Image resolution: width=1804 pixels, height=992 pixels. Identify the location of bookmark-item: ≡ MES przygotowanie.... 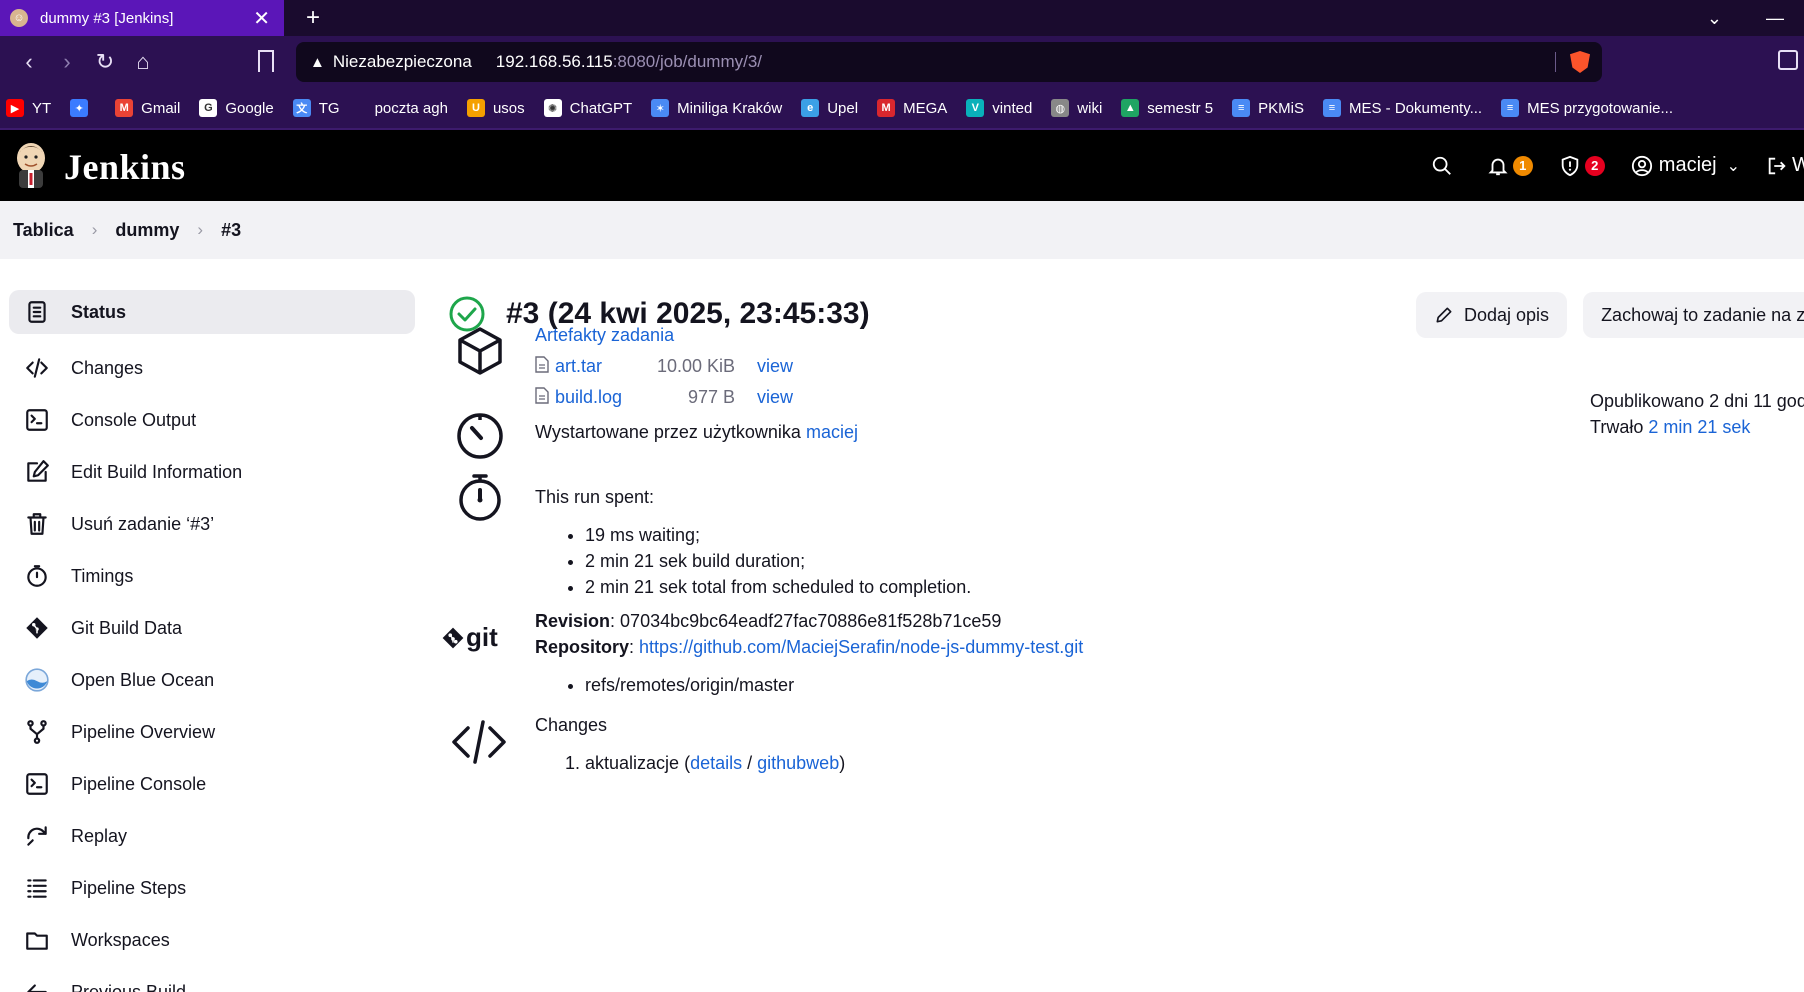
(1587, 108).